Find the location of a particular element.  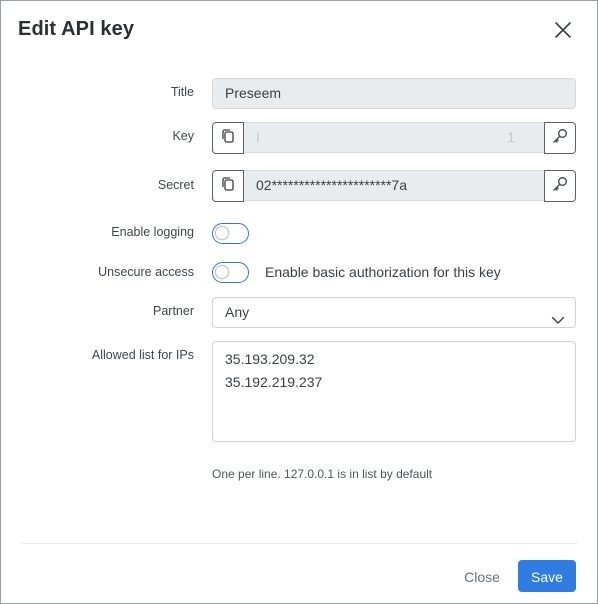

secret-label: Secret is located at coordinates (175, 185).